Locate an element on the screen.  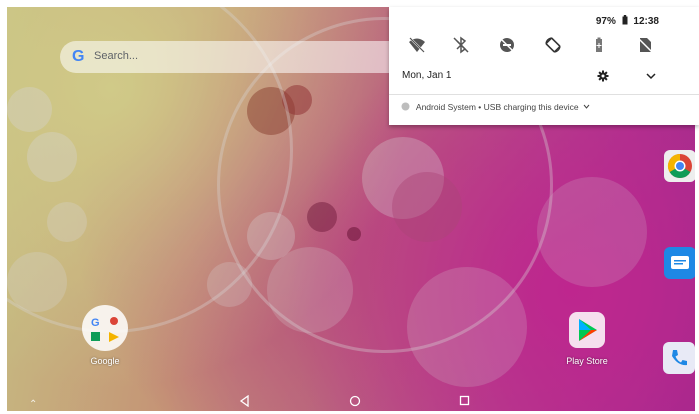
navigation-bar is located at coordinates (351, 401).